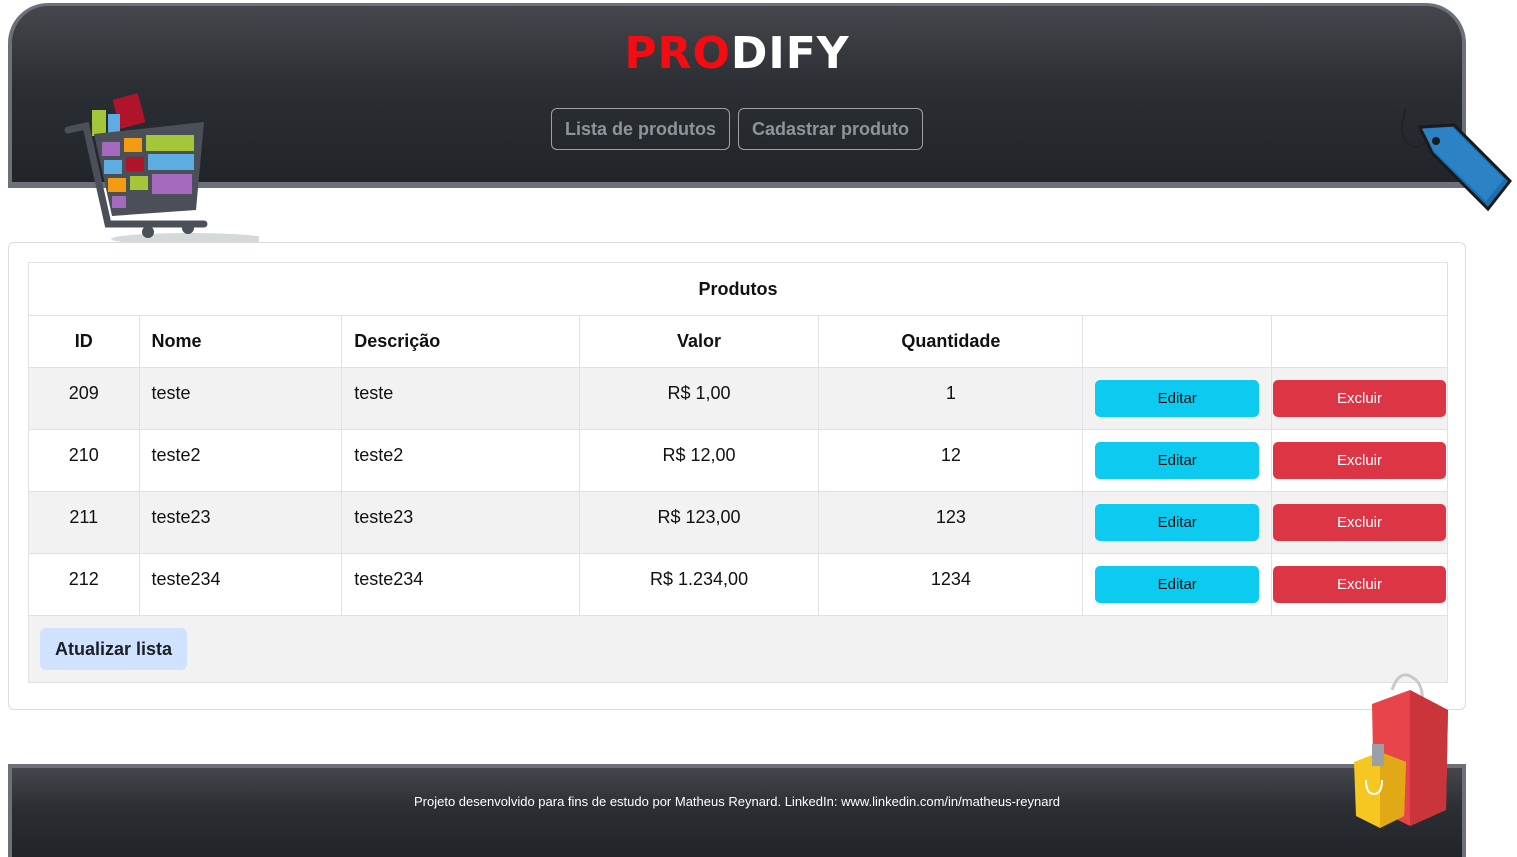 The height and width of the screenshot is (857, 1517). What do you see at coordinates (699, 578) in the screenshot?
I see `cell-value: R$ 1.234,00` at bounding box center [699, 578].